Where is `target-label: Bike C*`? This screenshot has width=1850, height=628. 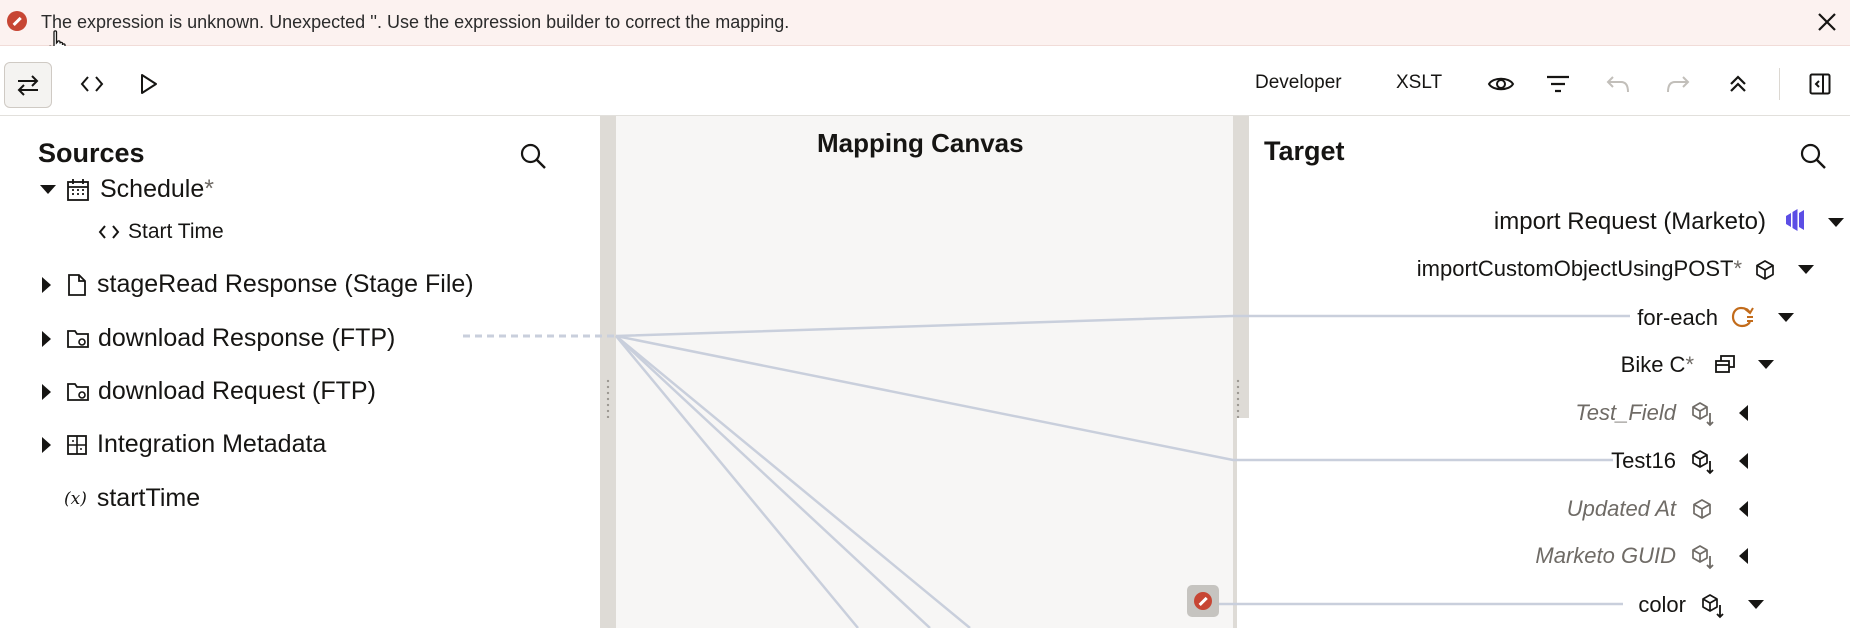 target-label: Bike C* is located at coordinates (1657, 364).